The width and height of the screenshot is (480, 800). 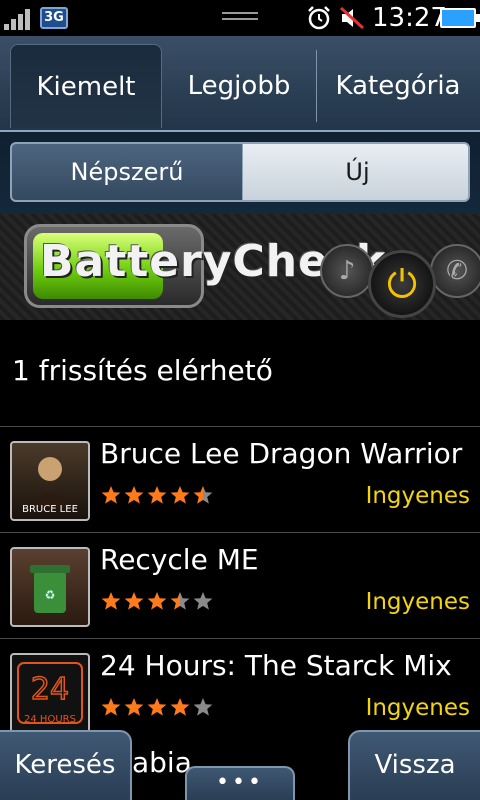 What do you see at coordinates (352, 18) in the screenshot?
I see `mute-icon` at bounding box center [352, 18].